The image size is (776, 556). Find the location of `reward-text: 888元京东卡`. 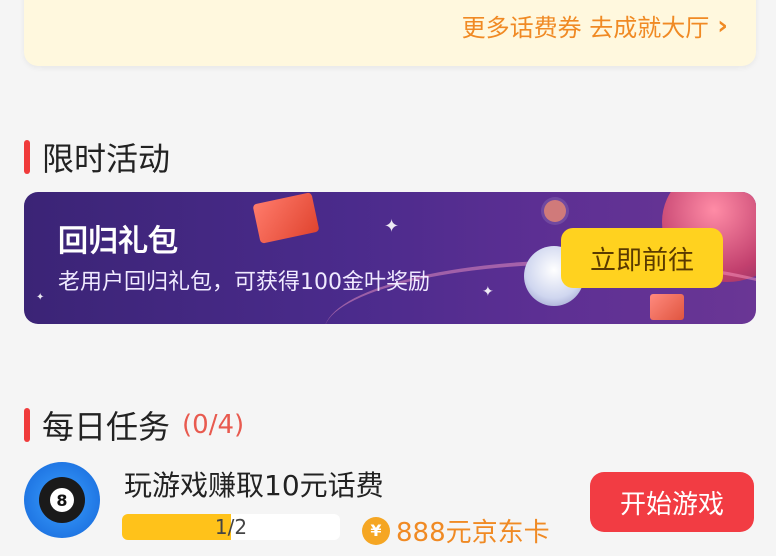

reward-text: 888元京东卡 is located at coordinates (473, 533).